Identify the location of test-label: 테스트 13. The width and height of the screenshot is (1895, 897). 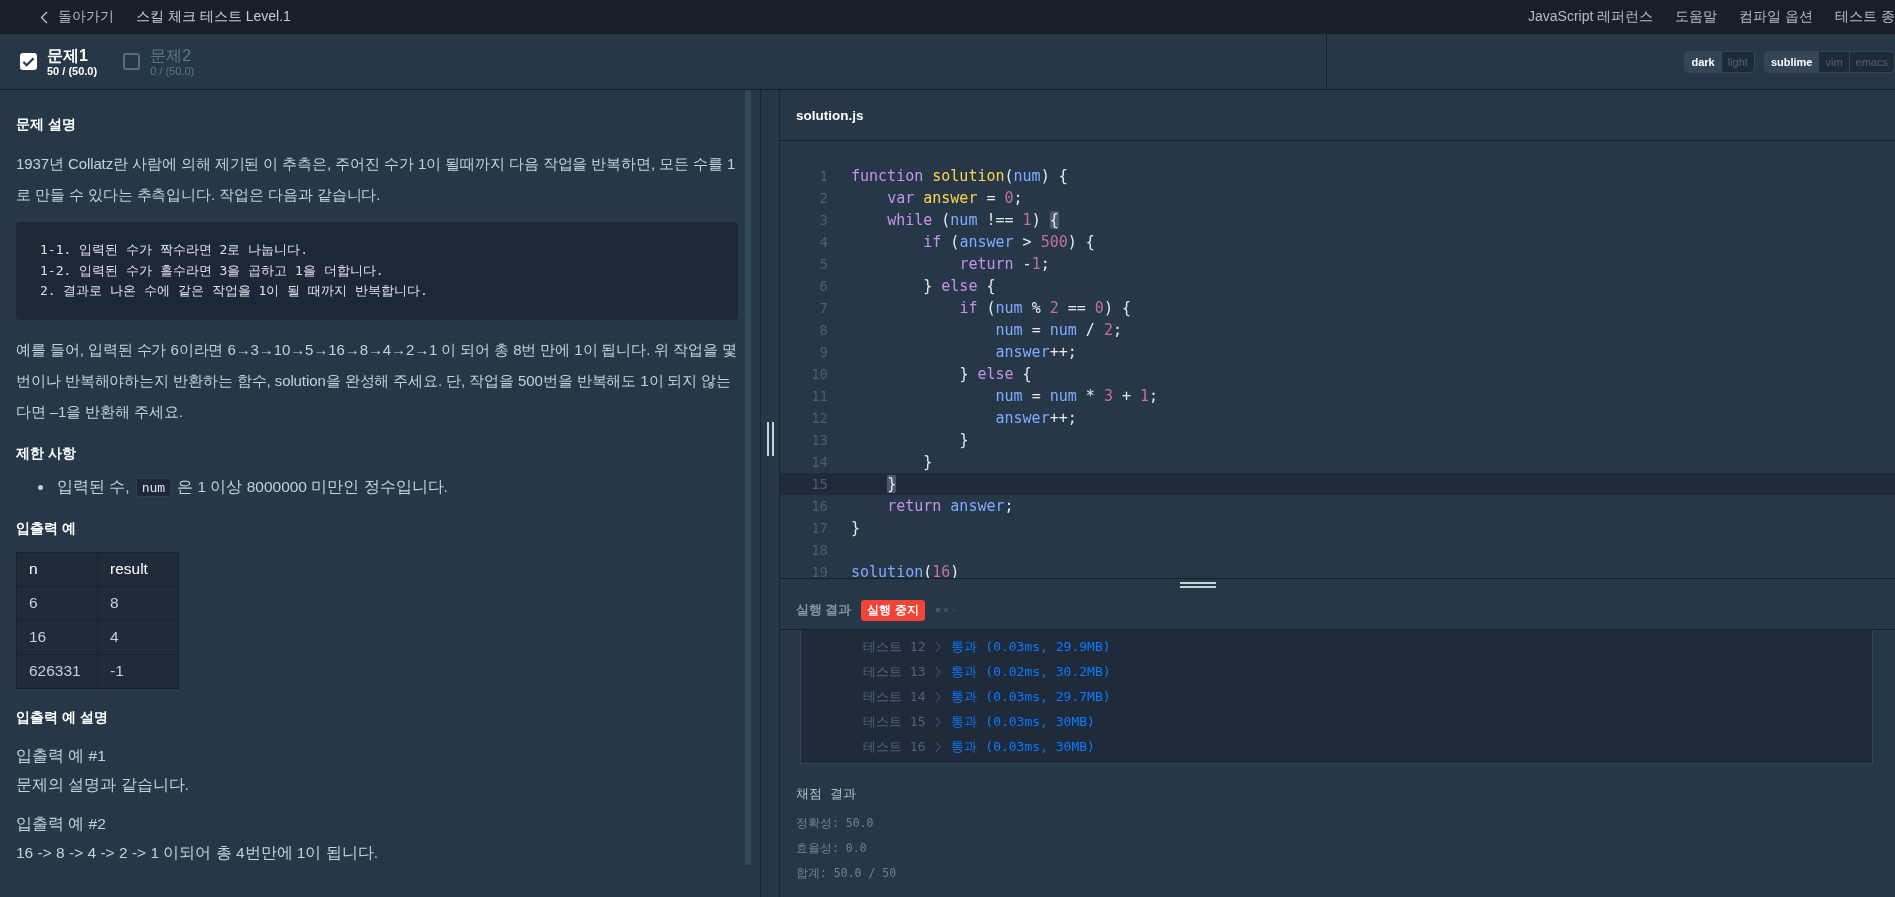
(894, 671).